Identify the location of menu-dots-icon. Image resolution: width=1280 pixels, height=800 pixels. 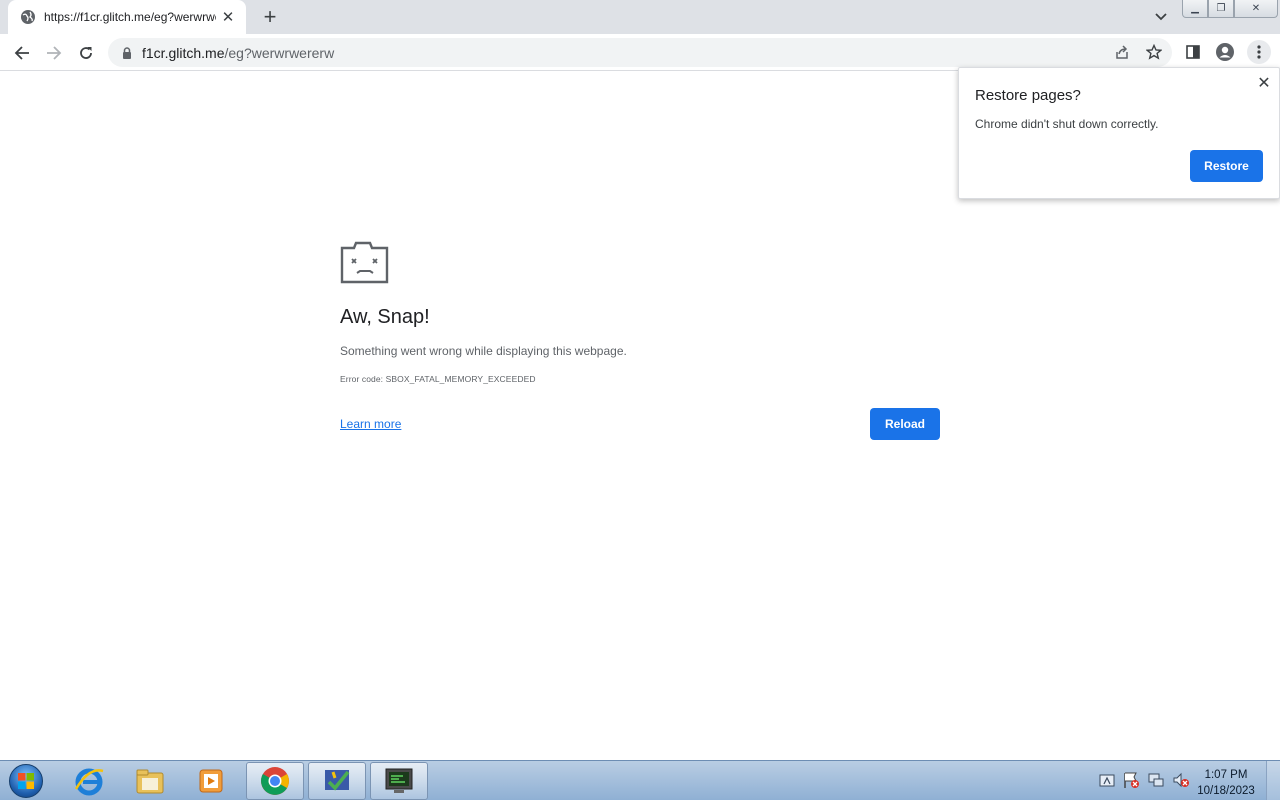
(1259, 52).